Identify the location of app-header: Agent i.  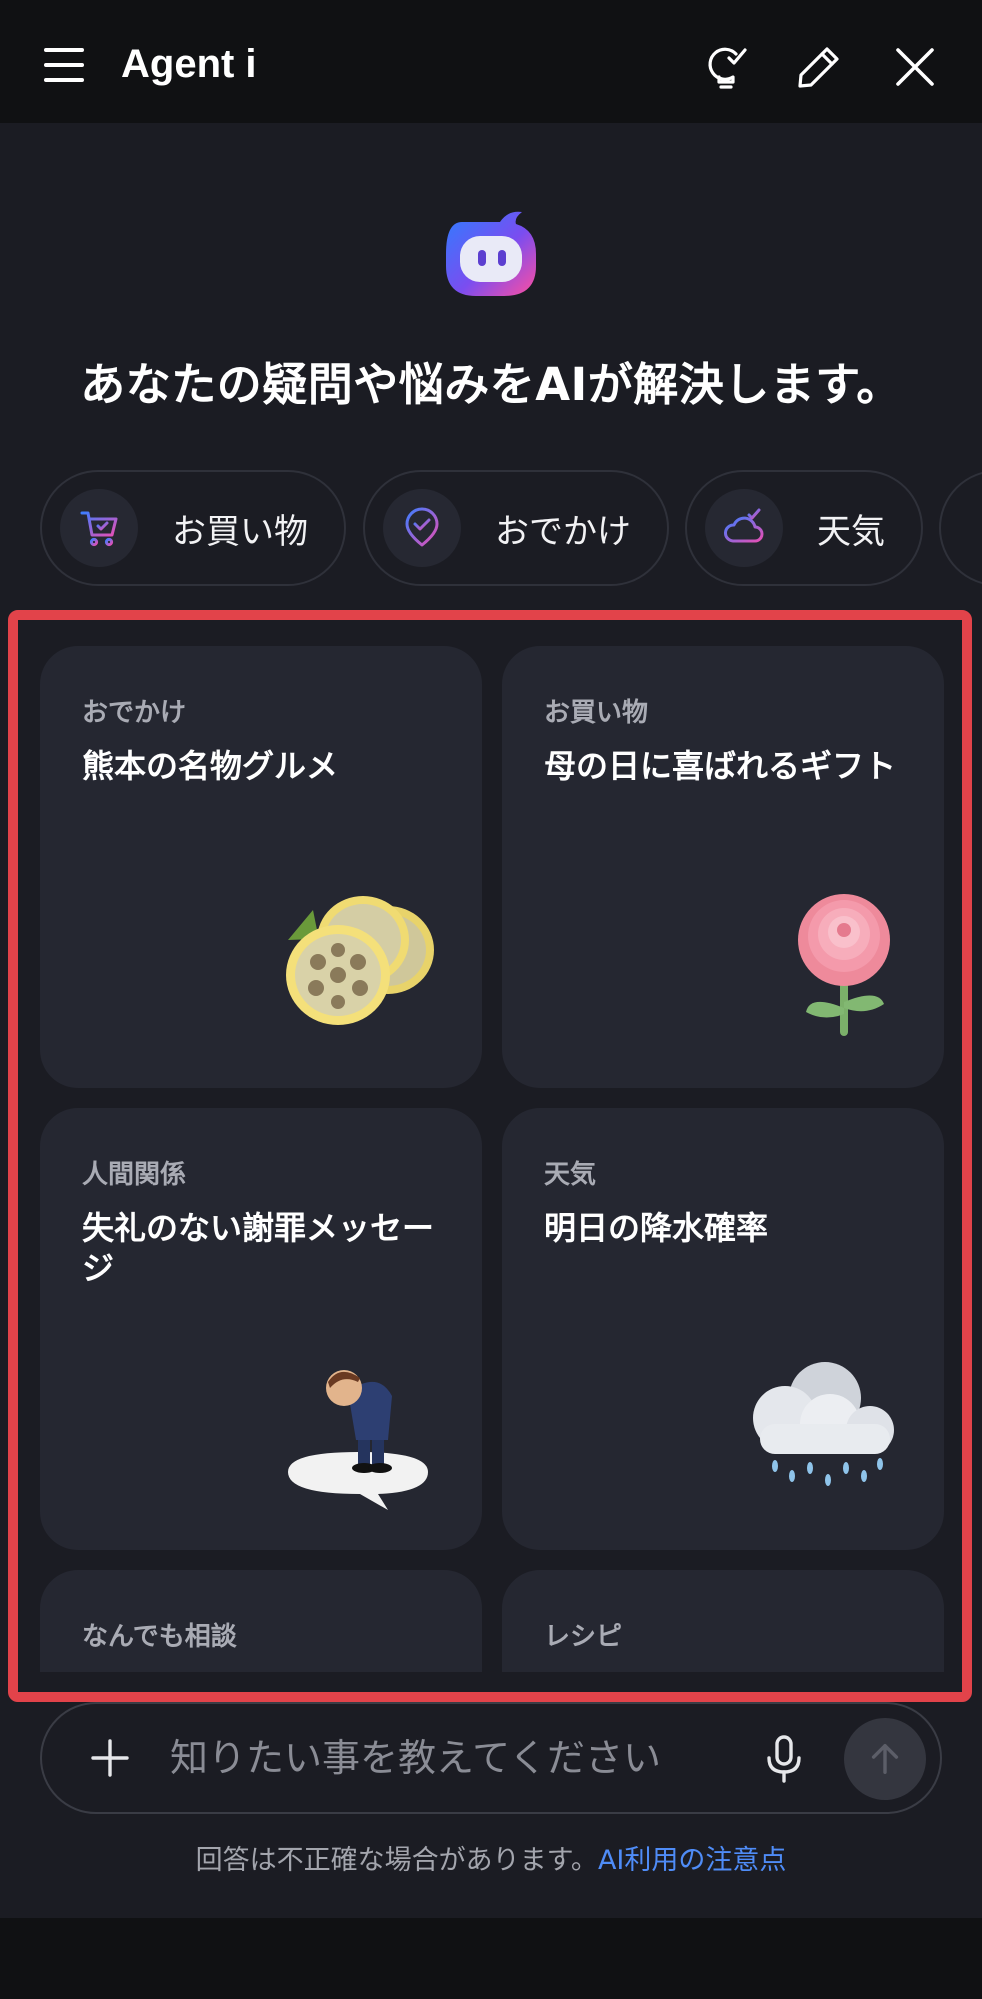
(491, 61).